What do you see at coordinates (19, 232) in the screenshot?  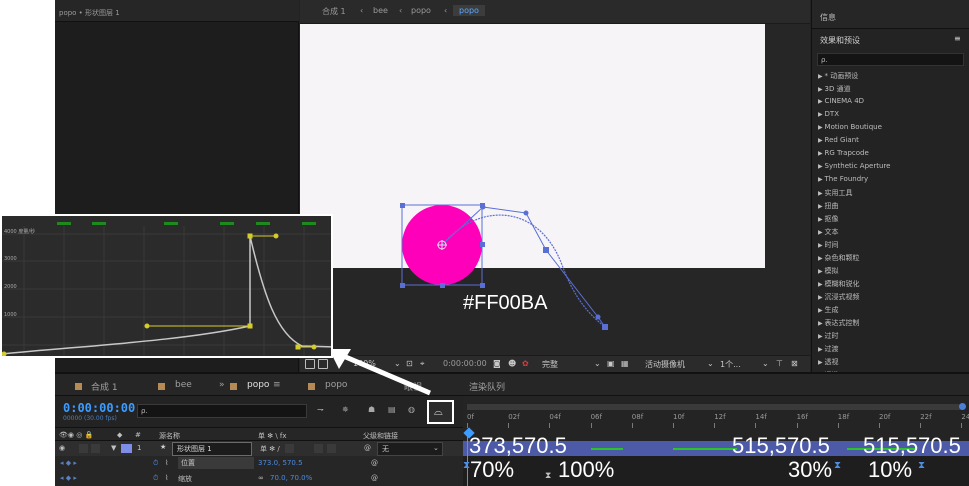 I see `graph-y-label: 4000 度量/秒` at bounding box center [19, 232].